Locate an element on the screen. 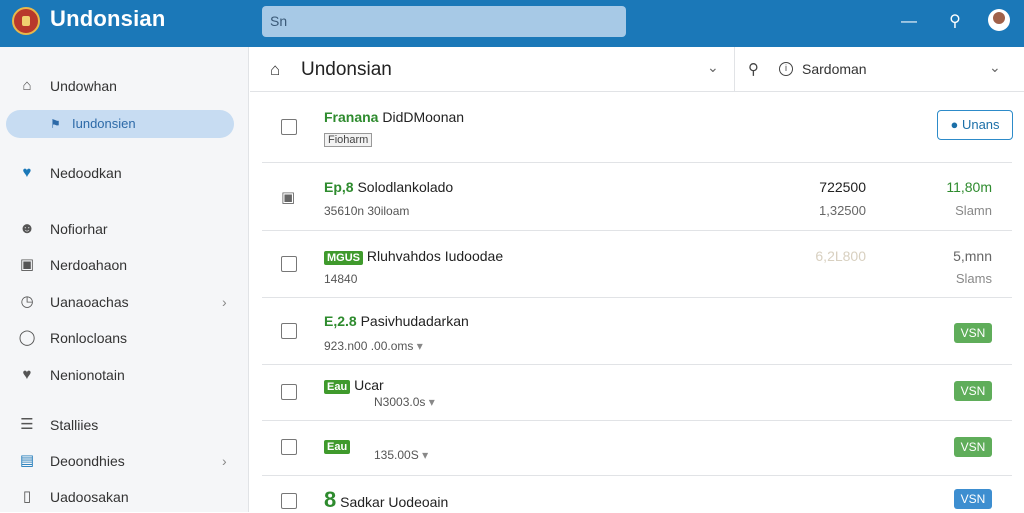 The image size is (1024, 513). app-logo is located at coordinates (26, 21).